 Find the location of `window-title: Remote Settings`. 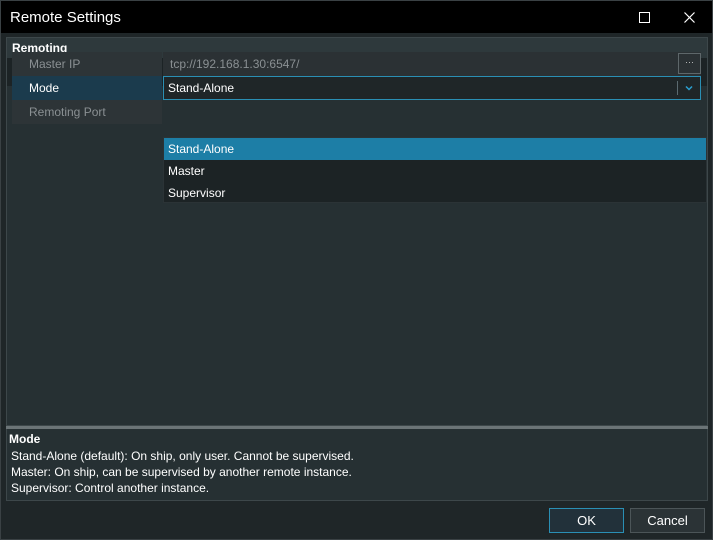

window-title: Remote Settings is located at coordinates (65, 17).